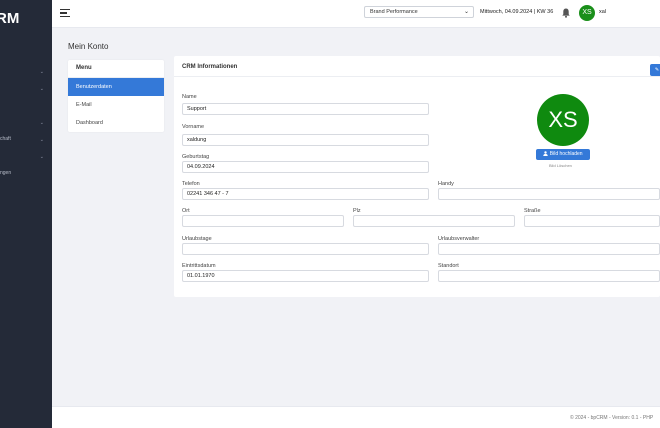  What do you see at coordinates (26, 90) in the screenshot?
I see `sidebar-item-2: ⌄` at bounding box center [26, 90].